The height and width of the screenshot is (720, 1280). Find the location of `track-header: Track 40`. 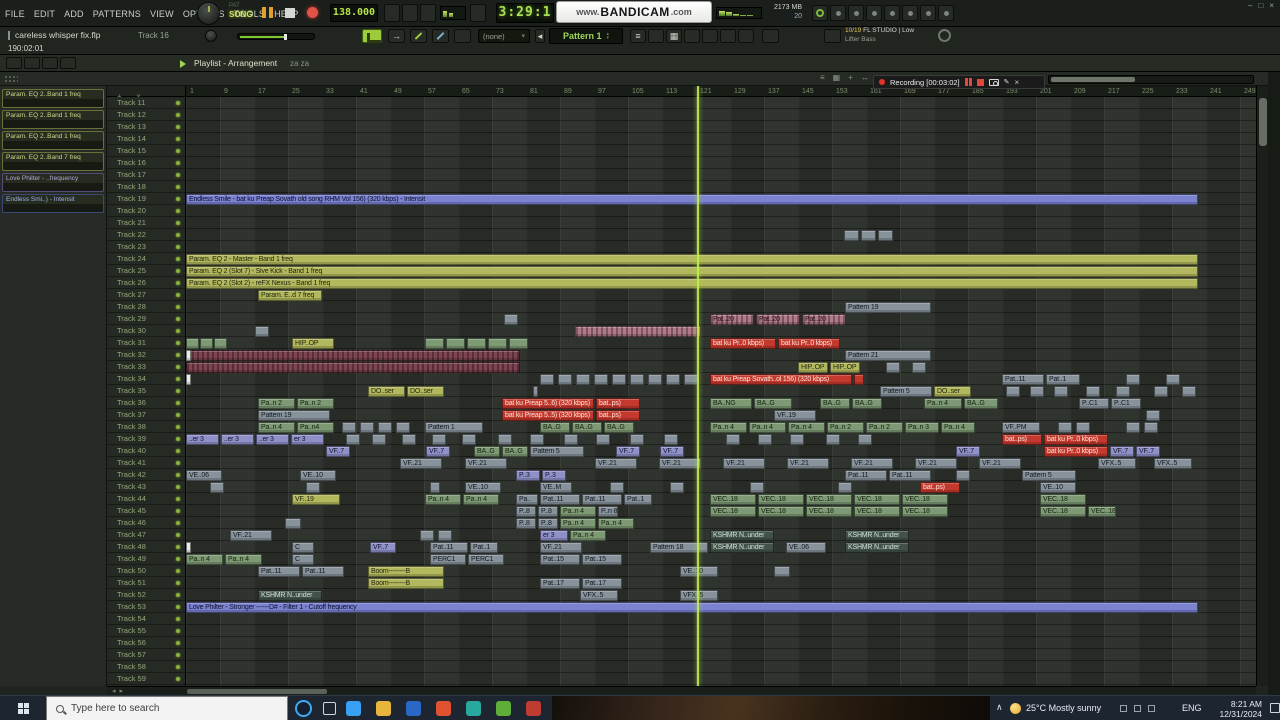

track-header: Track 40 is located at coordinates (146, 451).